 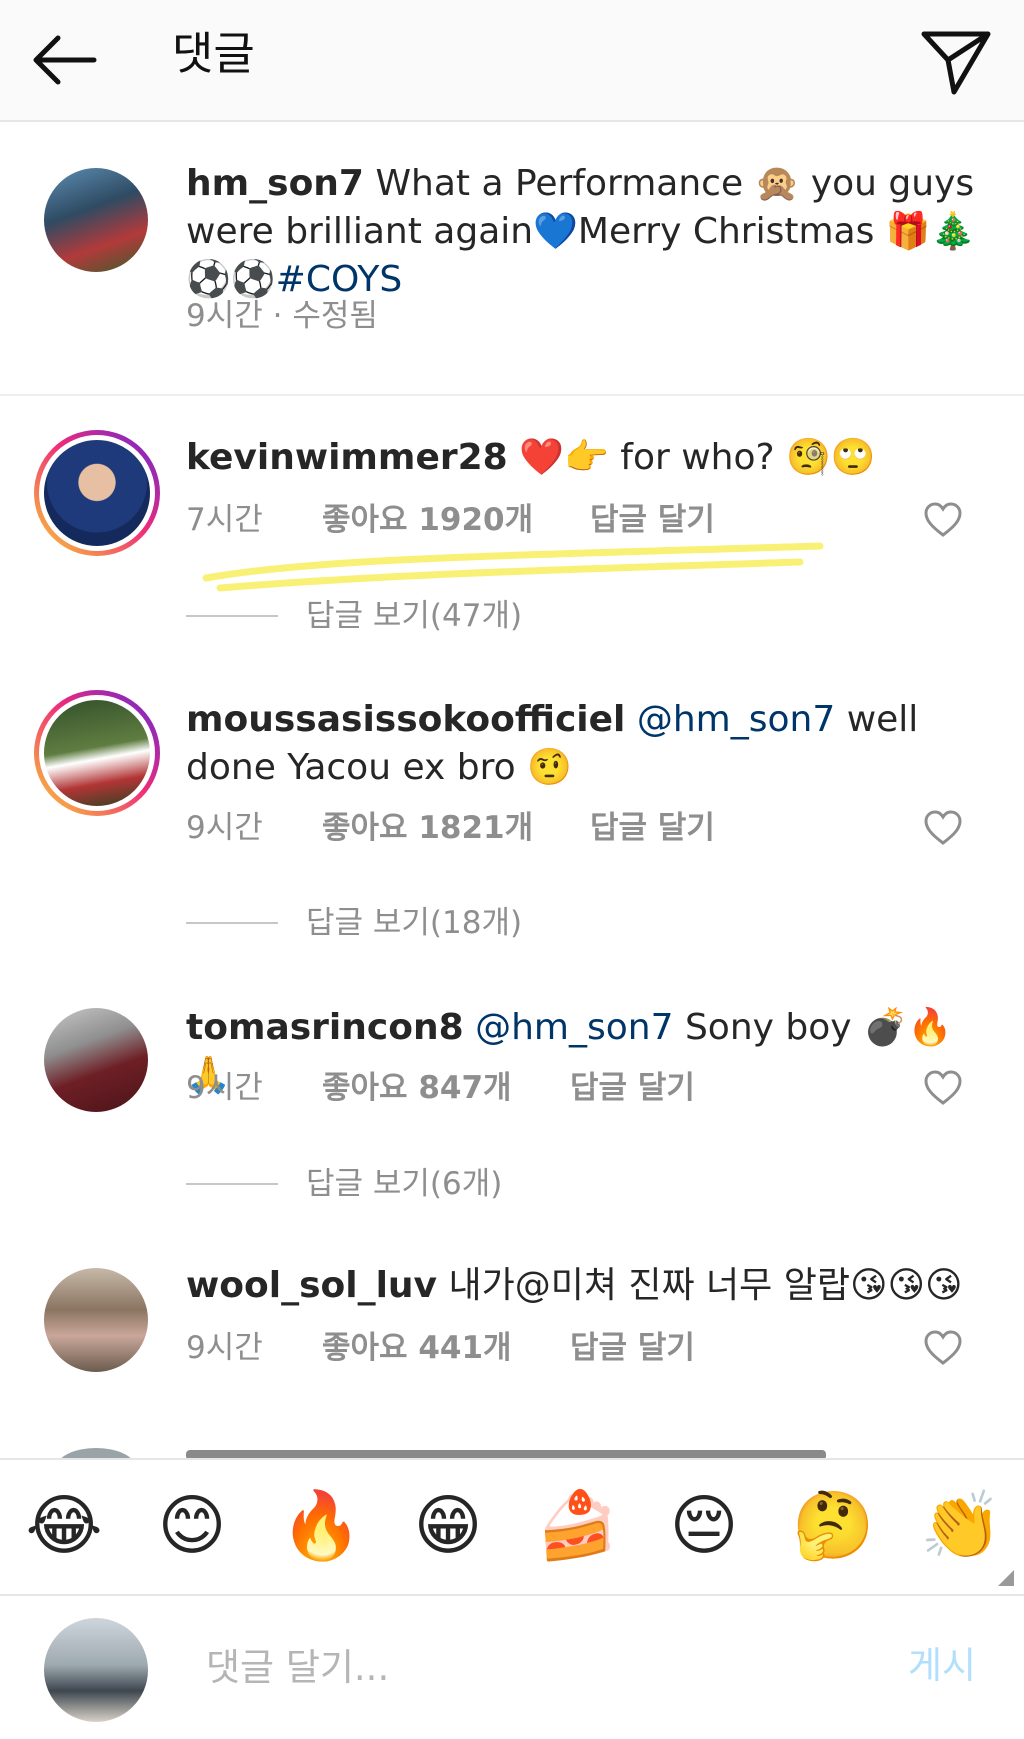 What do you see at coordinates (325, 1027) in the screenshot?
I see `comment-username: tomasrincon8` at bounding box center [325, 1027].